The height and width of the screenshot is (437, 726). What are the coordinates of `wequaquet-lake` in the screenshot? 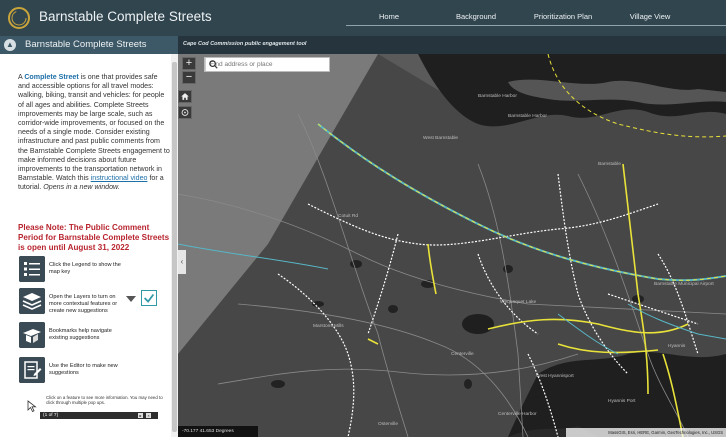 It's located at (478, 324).